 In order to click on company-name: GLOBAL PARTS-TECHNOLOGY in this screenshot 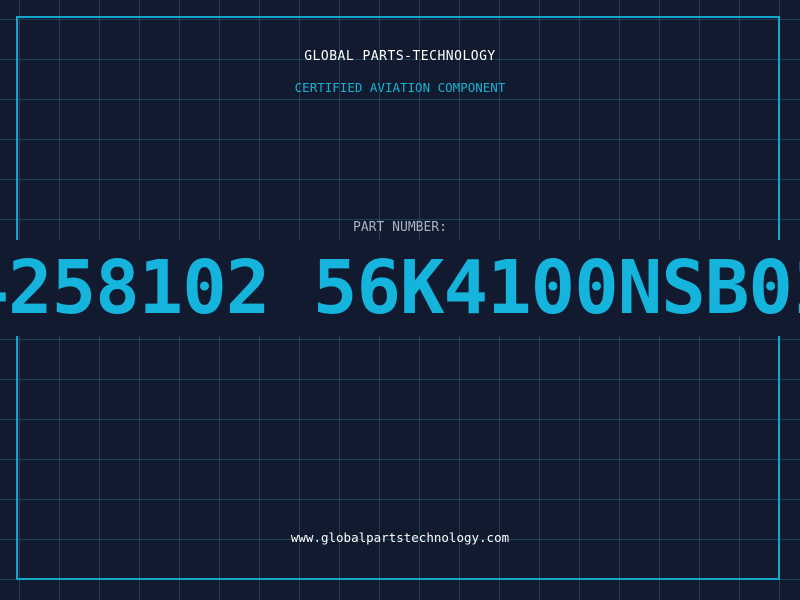, I will do `click(400, 56)`.